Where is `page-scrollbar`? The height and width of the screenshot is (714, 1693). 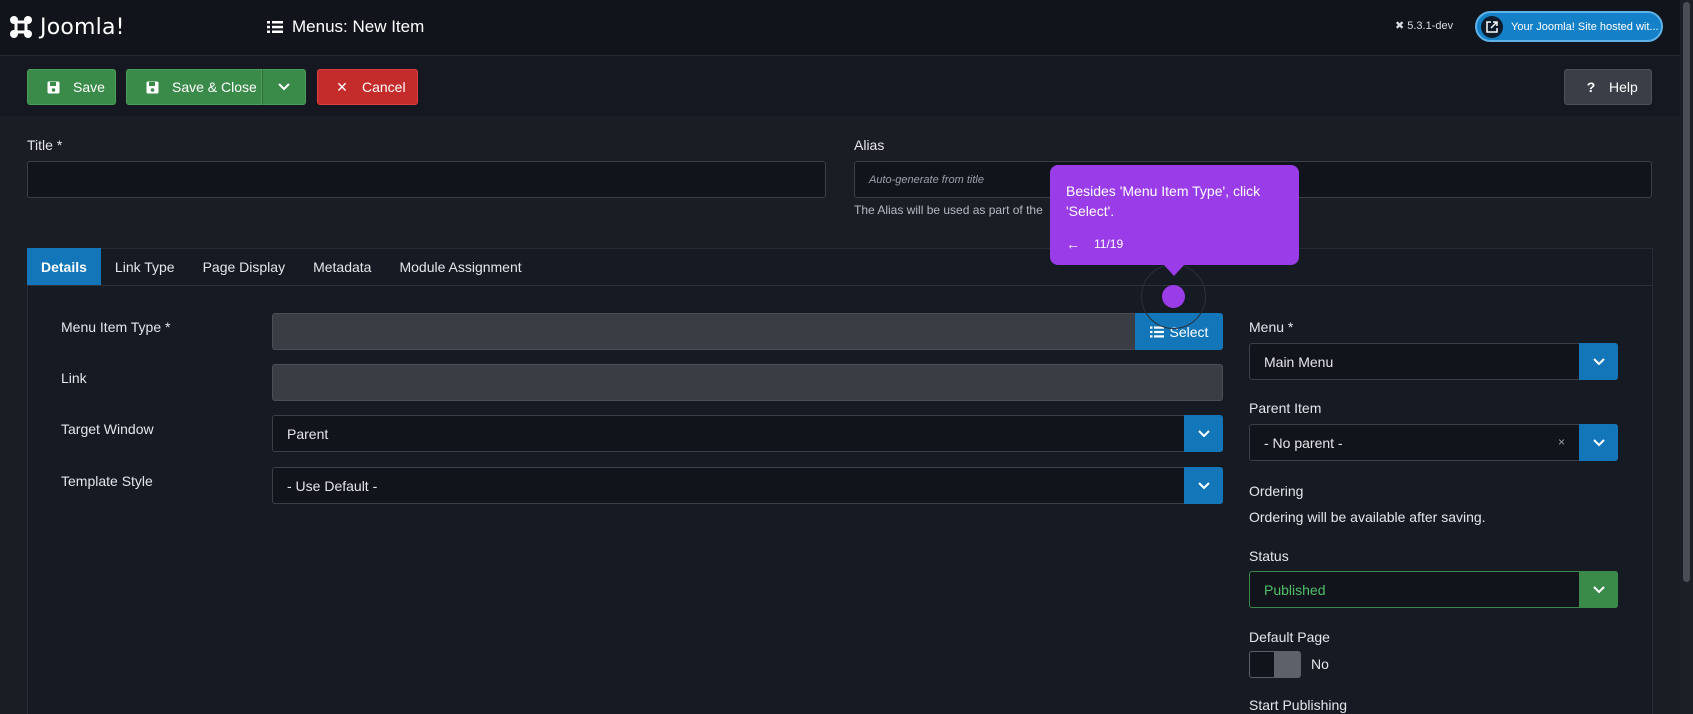 page-scrollbar is located at coordinates (1686, 357).